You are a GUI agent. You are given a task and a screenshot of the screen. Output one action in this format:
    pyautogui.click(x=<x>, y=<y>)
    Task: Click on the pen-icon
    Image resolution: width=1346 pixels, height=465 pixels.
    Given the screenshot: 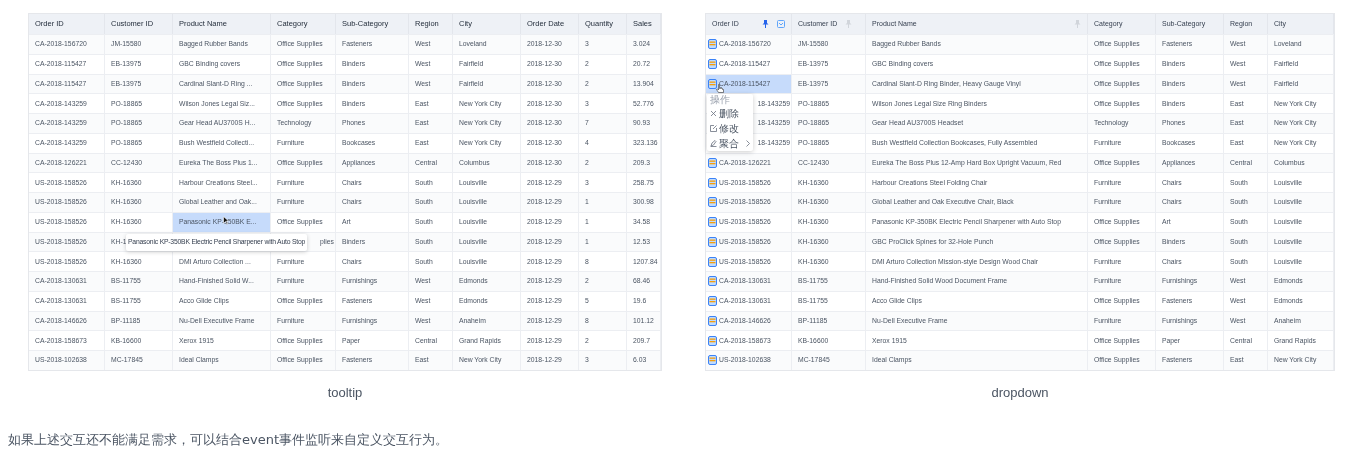 What is the action you would take?
    pyautogui.click(x=713, y=143)
    